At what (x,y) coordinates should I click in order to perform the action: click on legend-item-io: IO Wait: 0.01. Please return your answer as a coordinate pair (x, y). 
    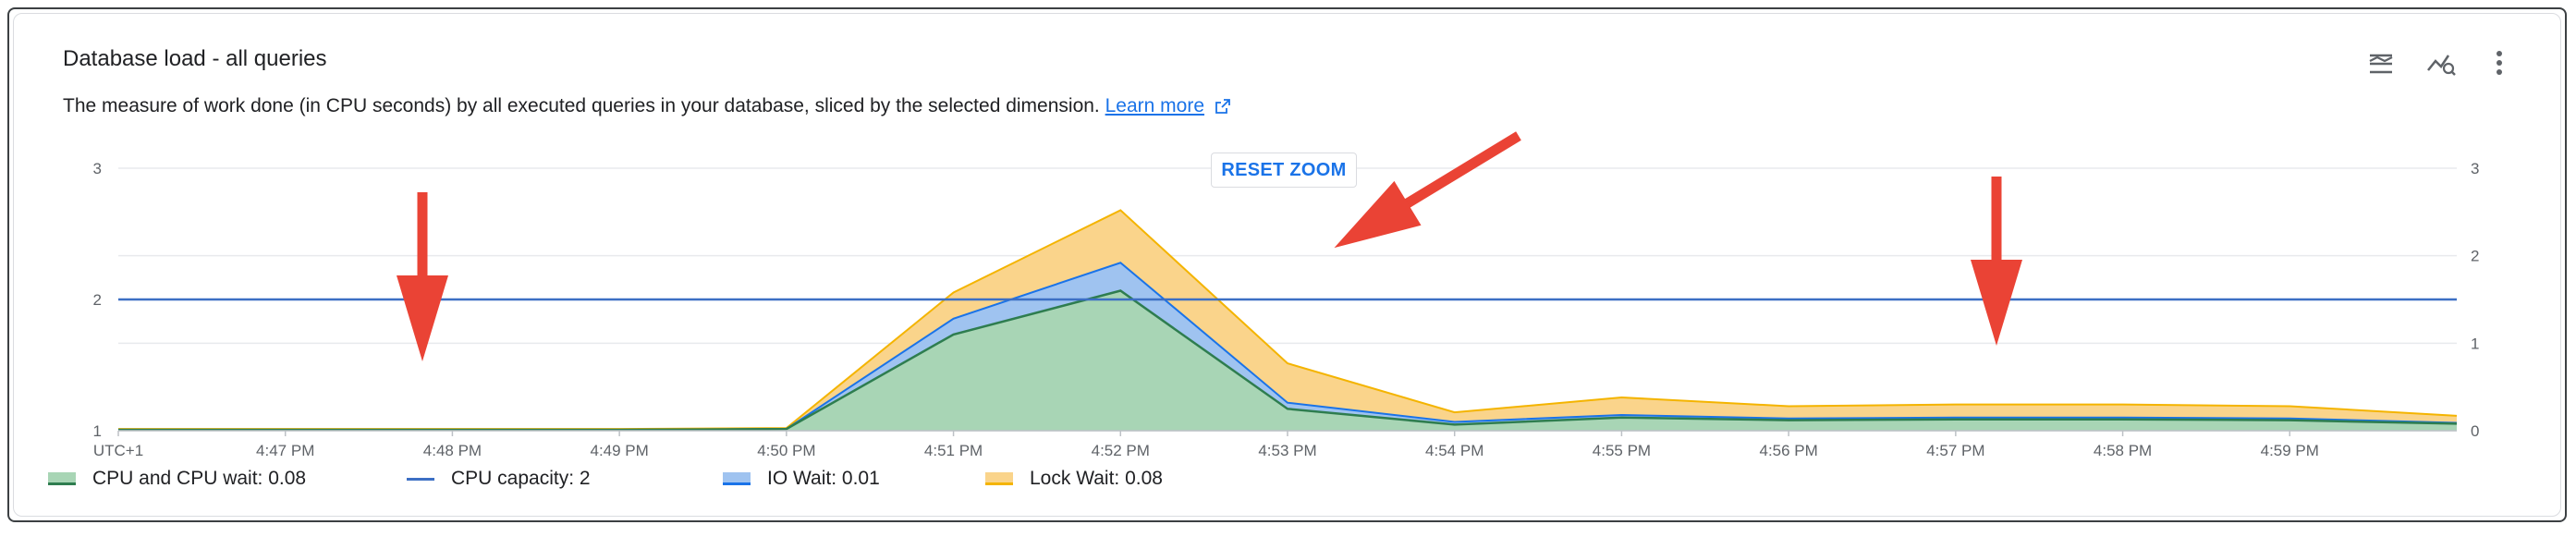
    Looking at the image, I should click on (801, 479).